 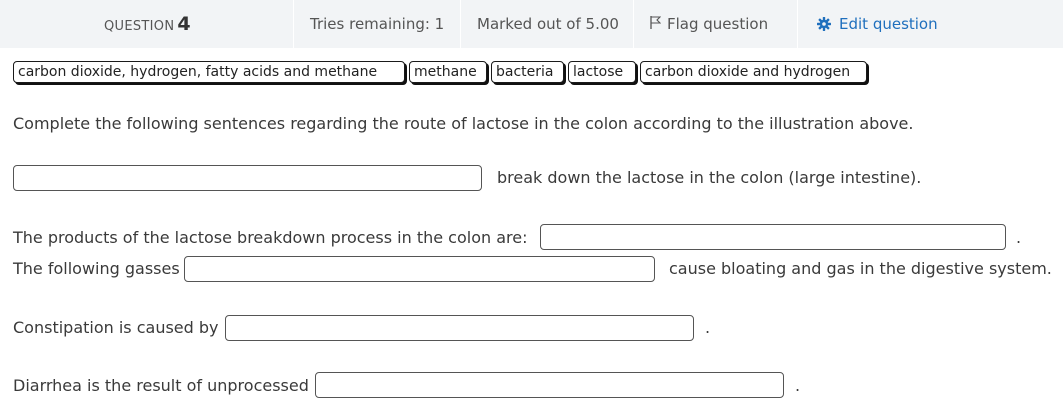 I want to click on question-number-label: QUESTION 4, so click(x=147, y=24).